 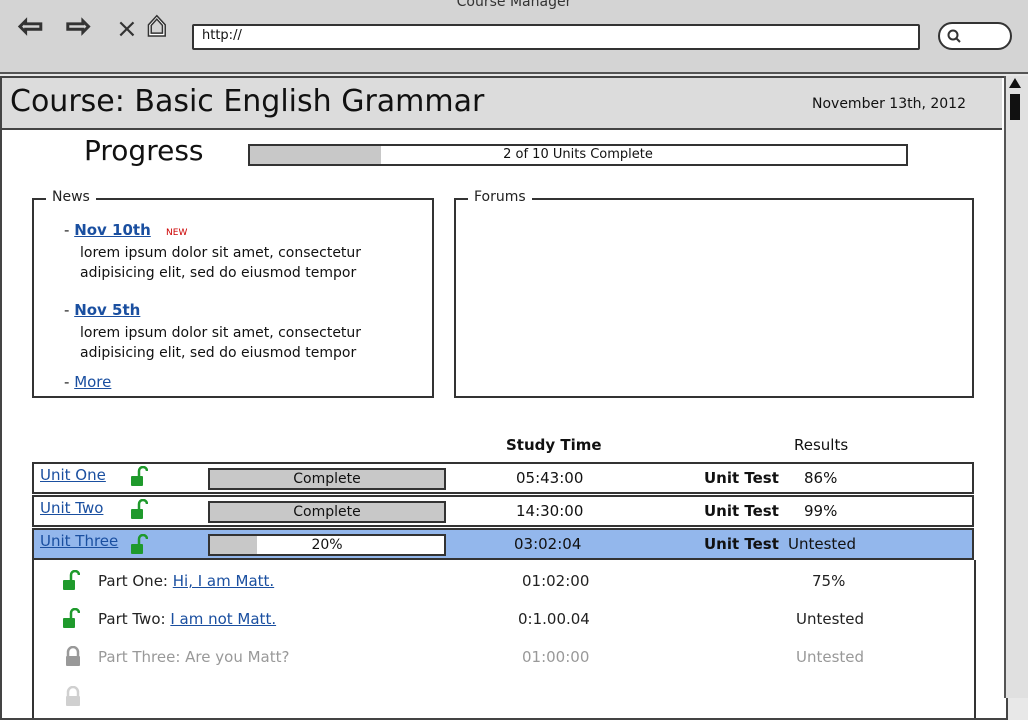 What do you see at coordinates (556, 657) in the screenshot?
I see `part-time: 01:00:00` at bounding box center [556, 657].